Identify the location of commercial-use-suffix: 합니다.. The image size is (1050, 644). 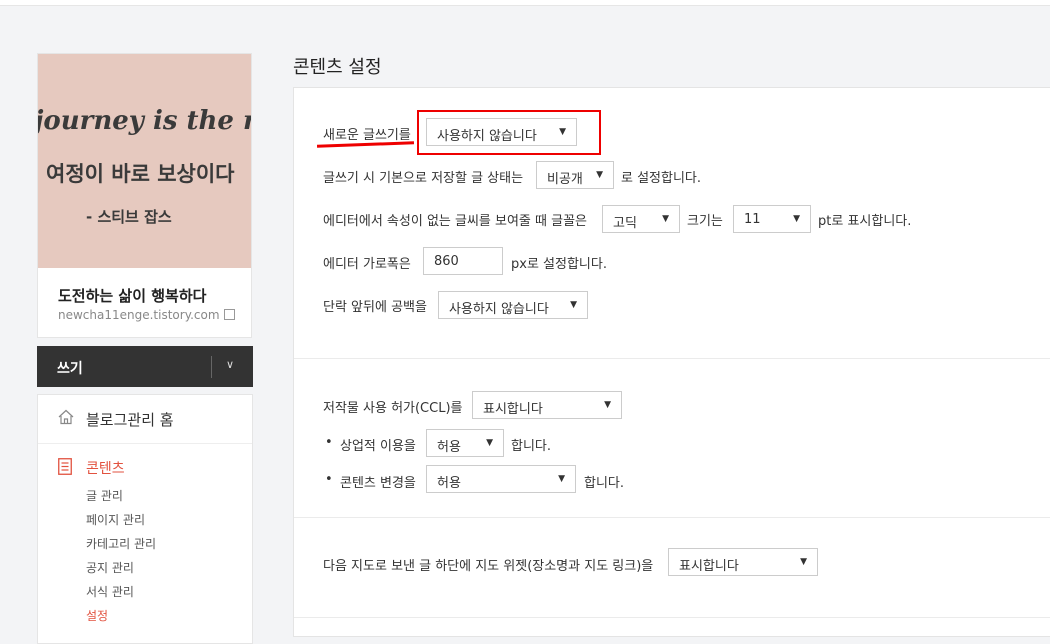
(531, 446).